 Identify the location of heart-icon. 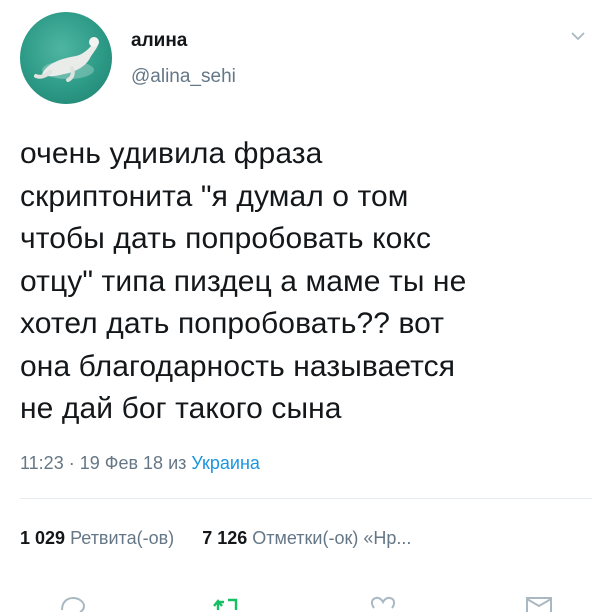
(383, 602).